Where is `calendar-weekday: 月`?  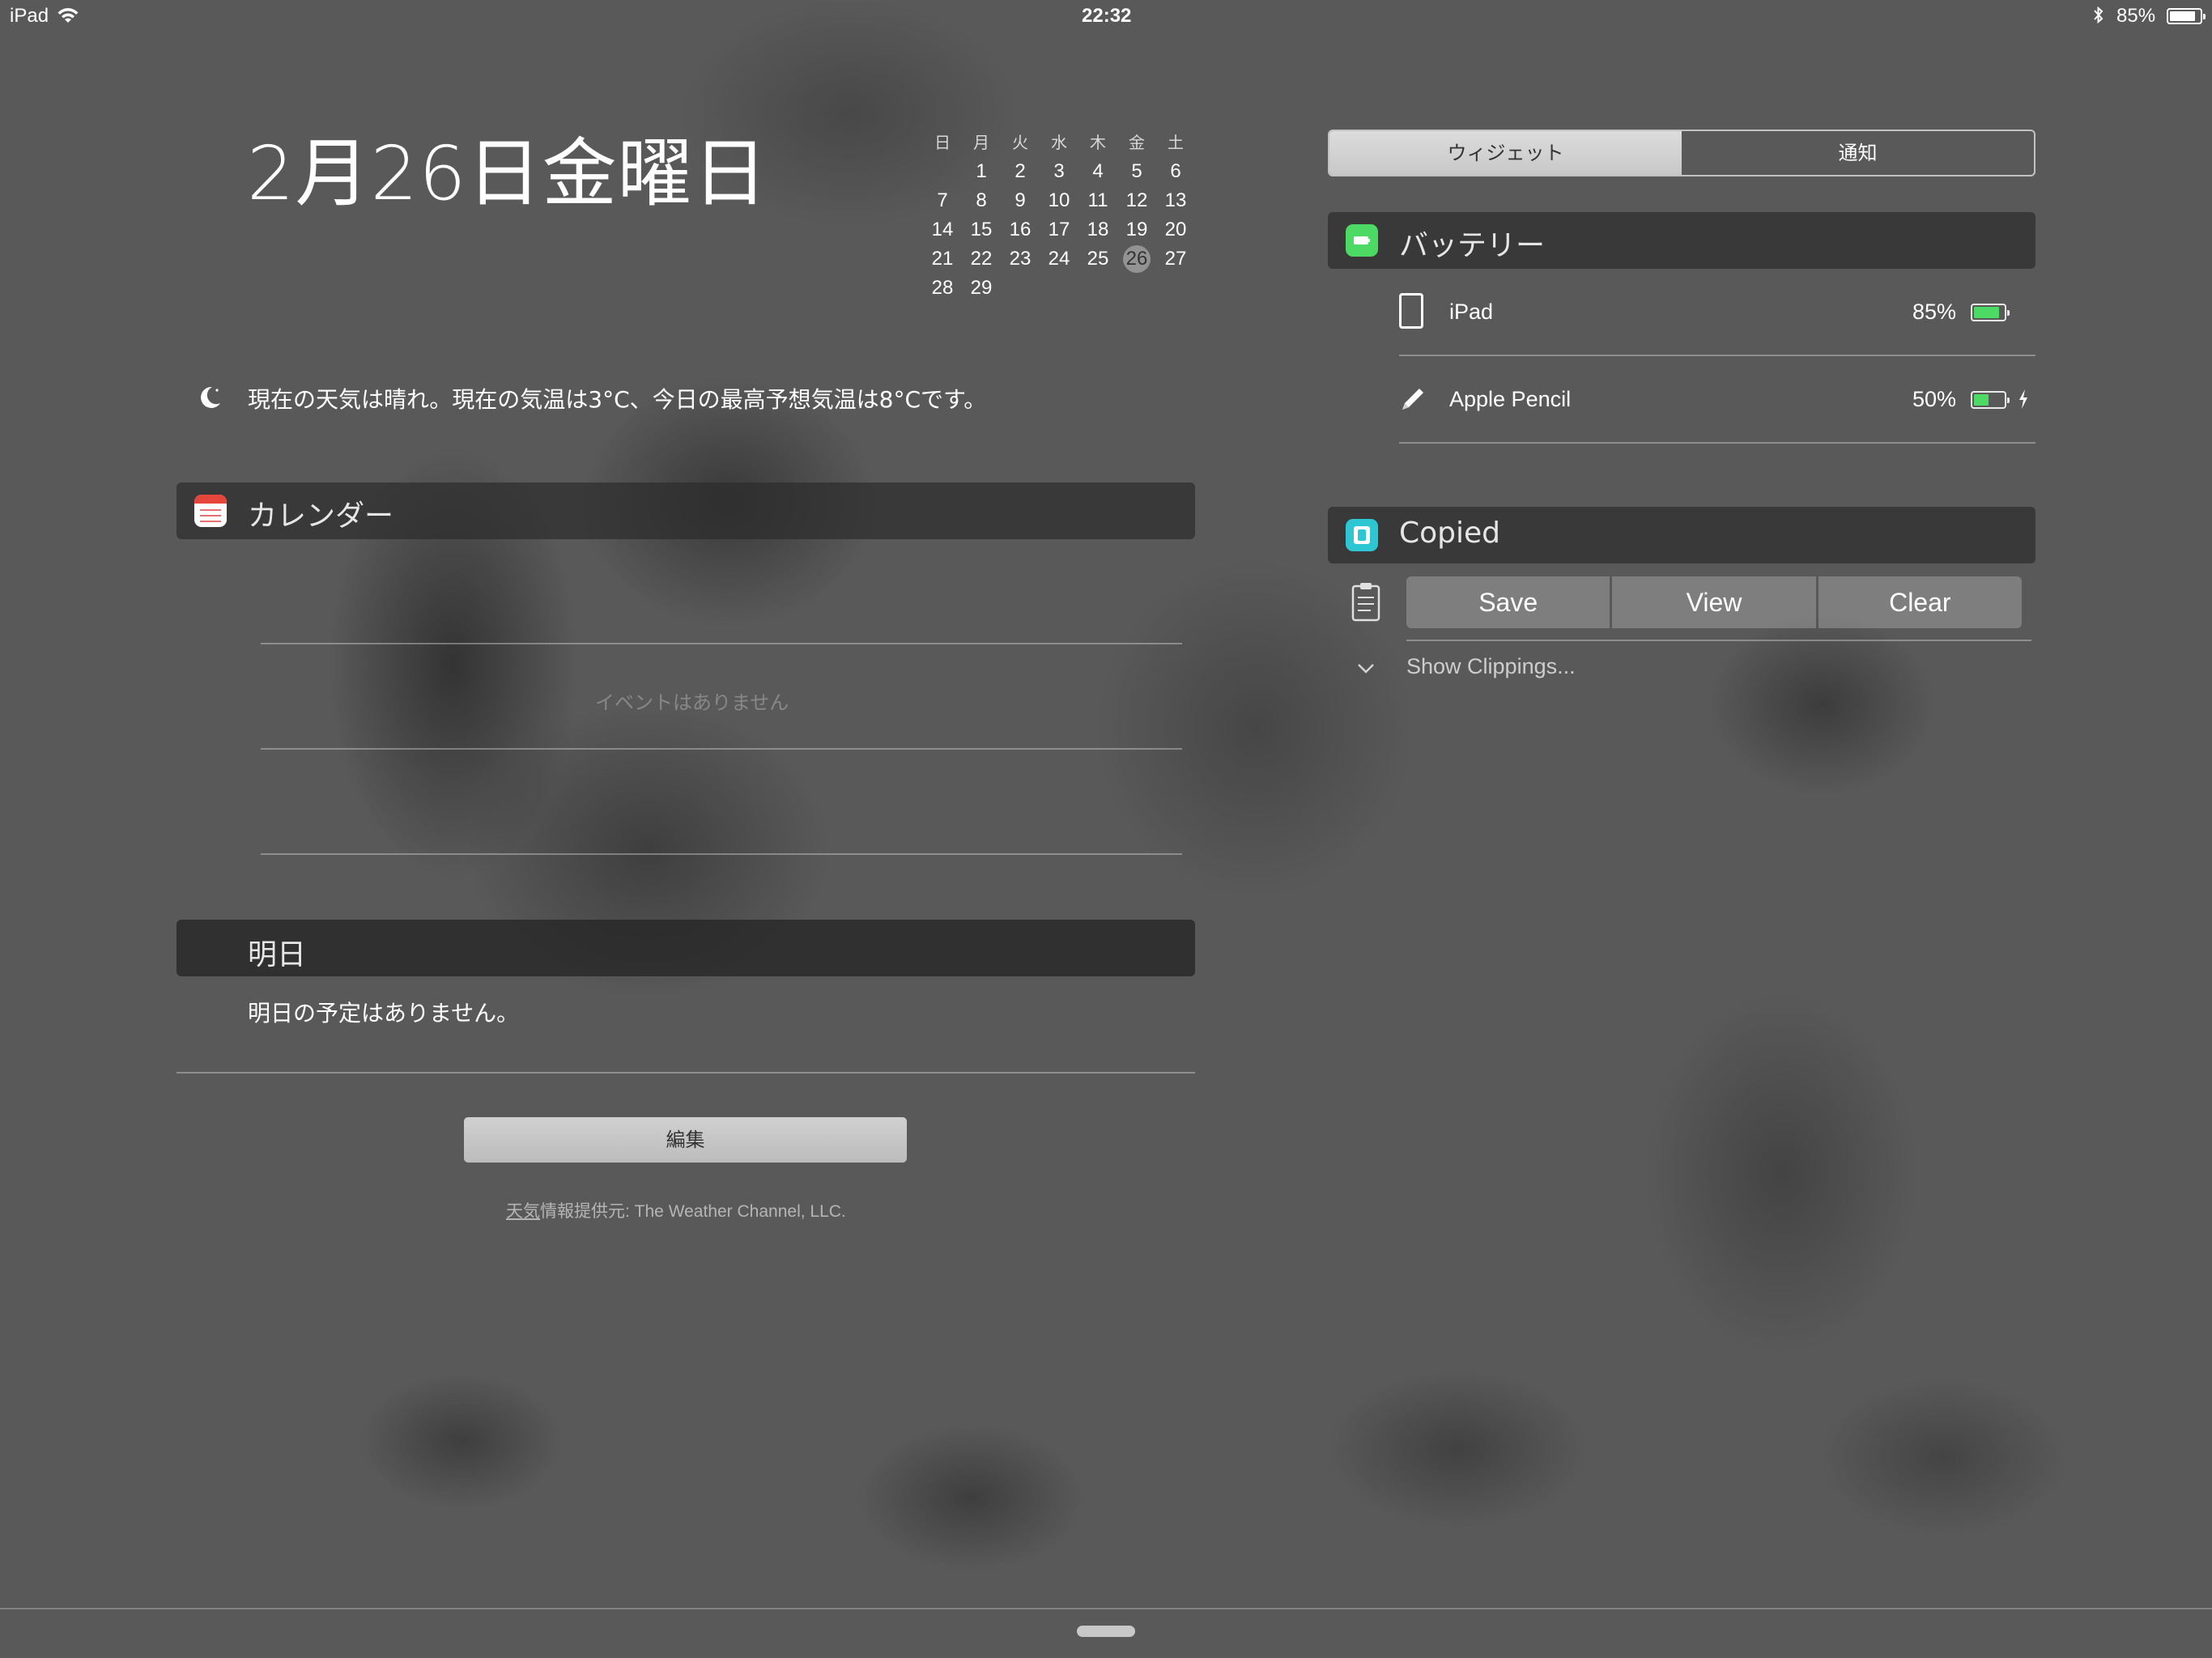
calendar-weekday: 月 is located at coordinates (981, 142).